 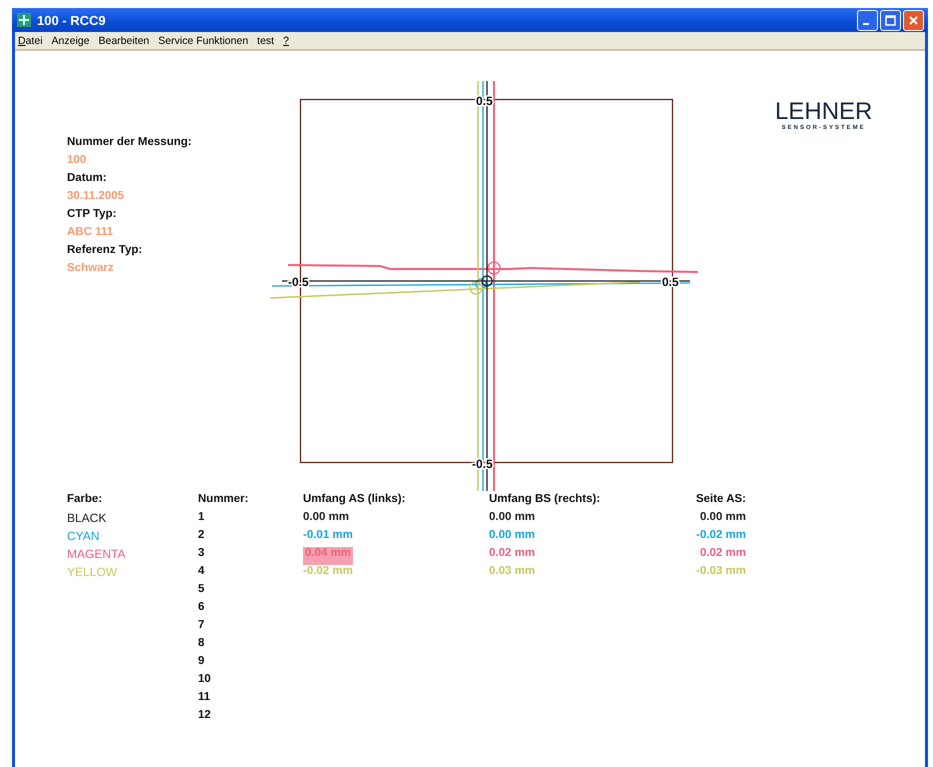 What do you see at coordinates (866, 24) in the screenshot?
I see `minimize-icon` at bounding box center [866, 24].